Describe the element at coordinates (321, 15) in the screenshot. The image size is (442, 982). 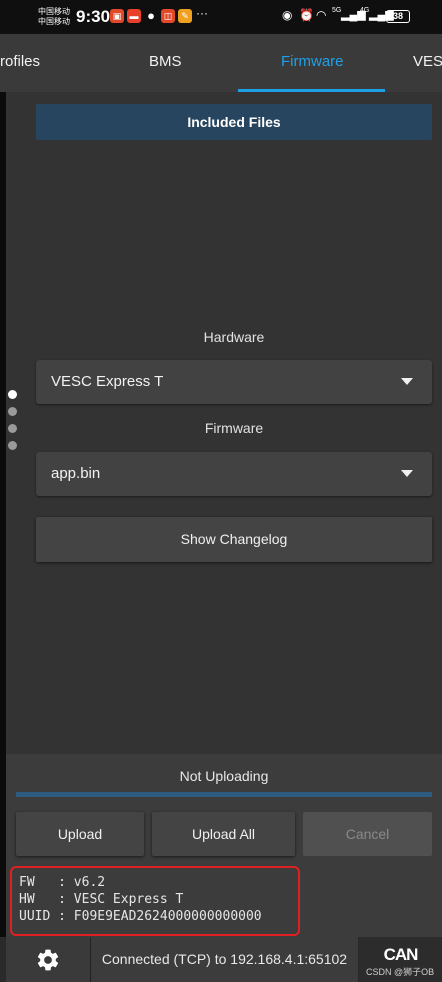
I see `wifi-icon: ◠` at that location.